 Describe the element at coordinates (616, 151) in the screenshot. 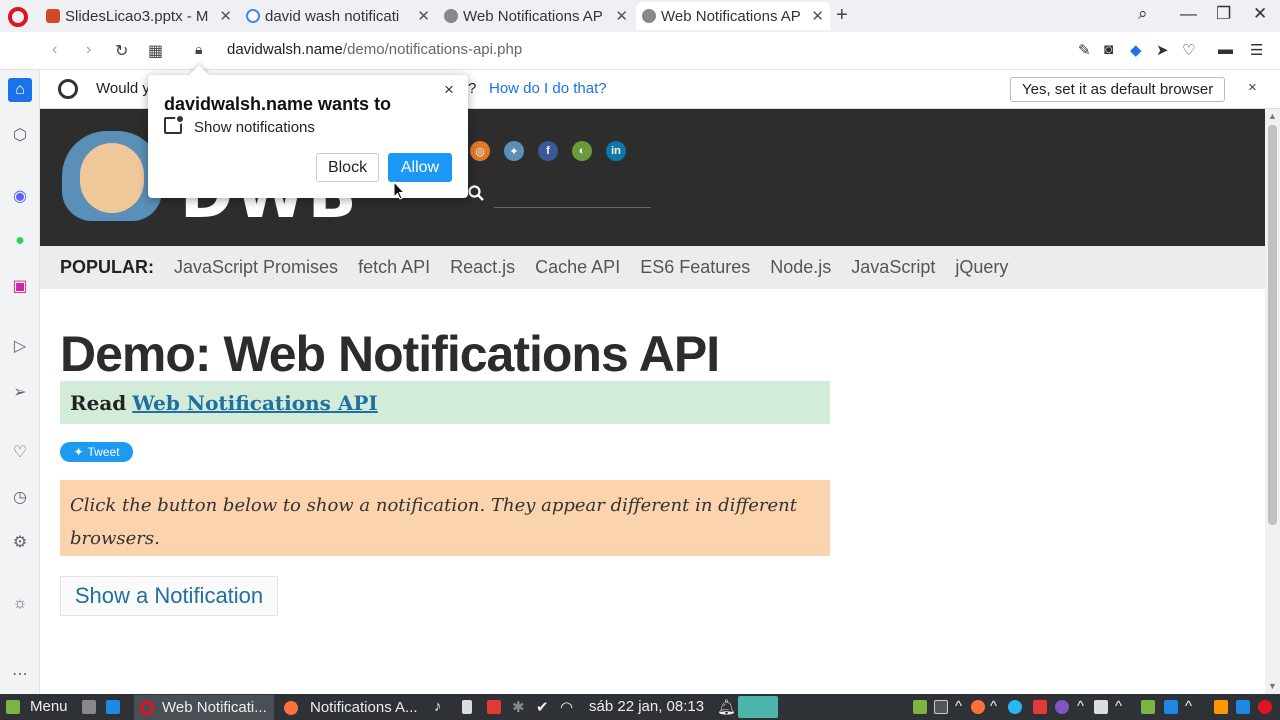

I see `linkedin-icon: in` at that location.